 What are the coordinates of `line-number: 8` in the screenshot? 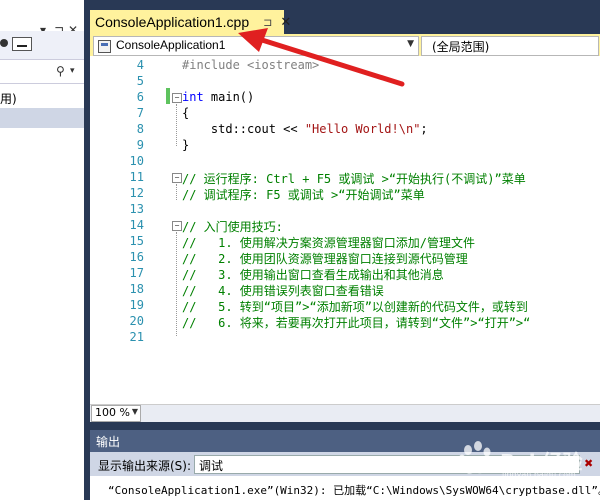 It's located at (140, 129).